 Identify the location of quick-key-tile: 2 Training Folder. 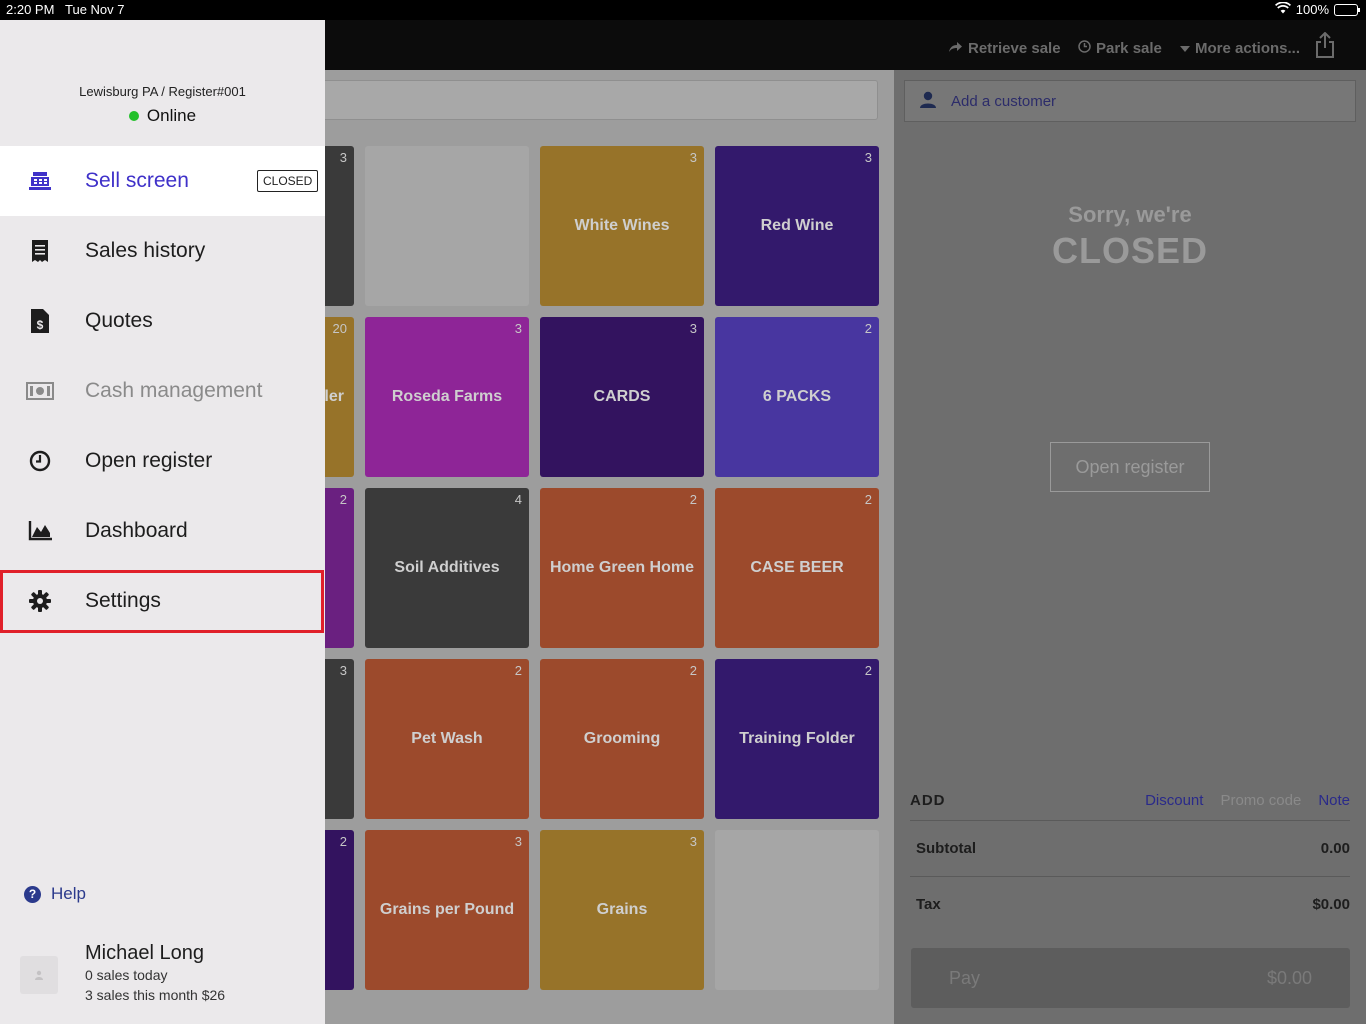
(797, 739).